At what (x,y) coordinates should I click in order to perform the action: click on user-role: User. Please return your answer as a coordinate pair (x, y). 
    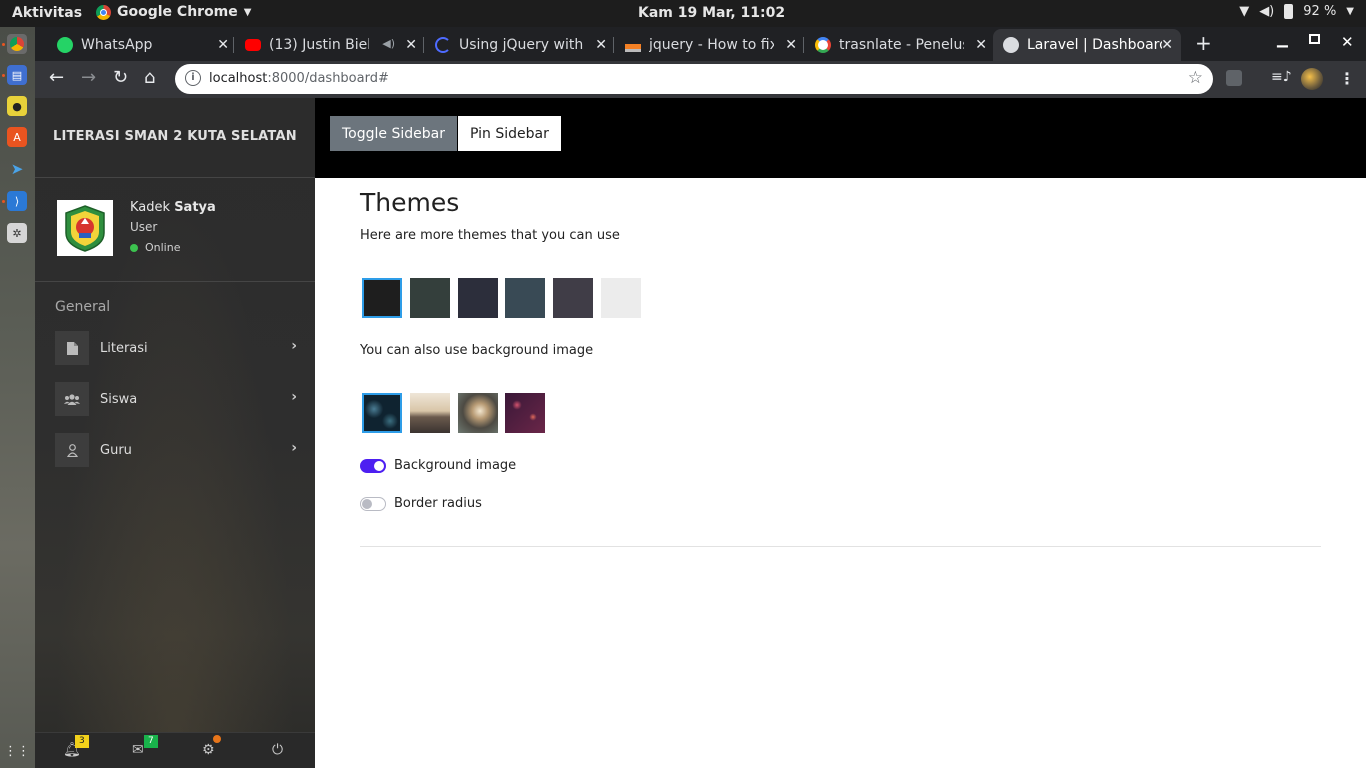
    Looking at the image, I should click on (144, 227).